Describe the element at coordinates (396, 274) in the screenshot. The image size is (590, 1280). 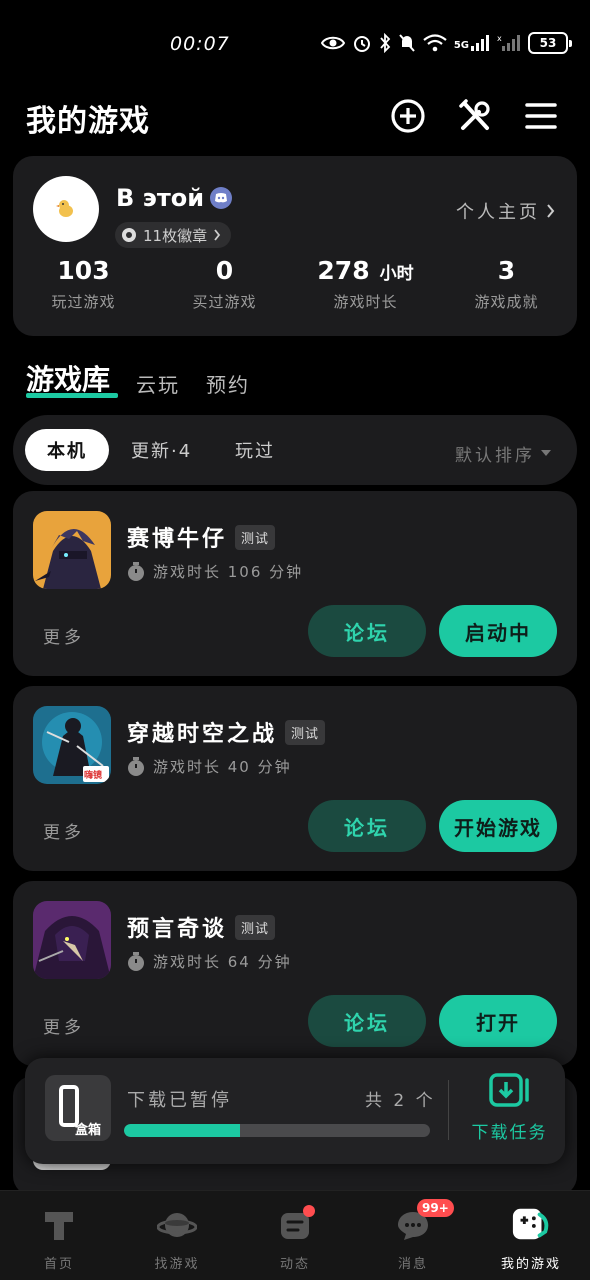
I see `stat-unit: 小时` at that location.